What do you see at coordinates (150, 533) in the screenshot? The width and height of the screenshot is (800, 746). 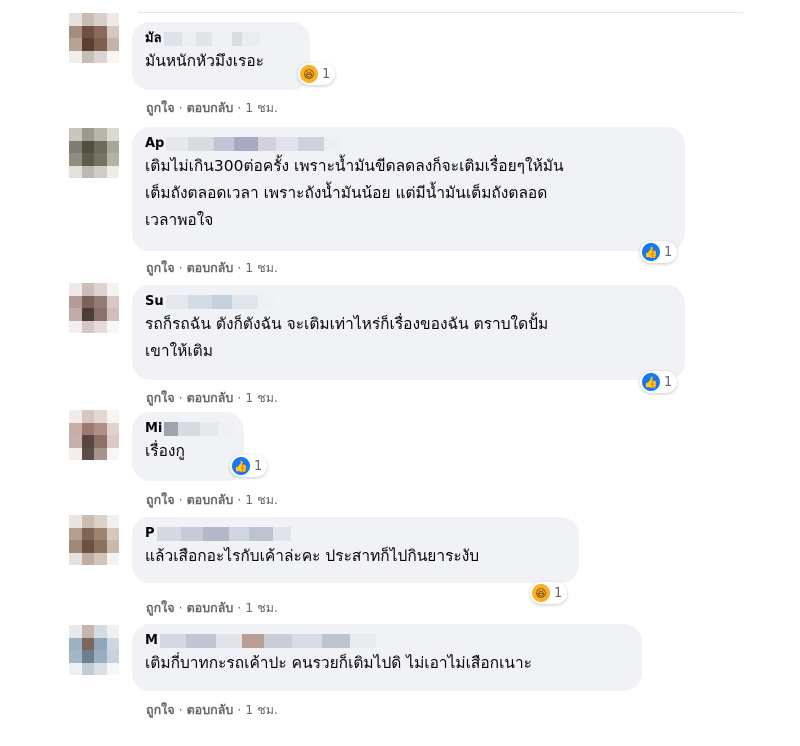 I see `commenter-name: P` at bounding box center [150, 533].